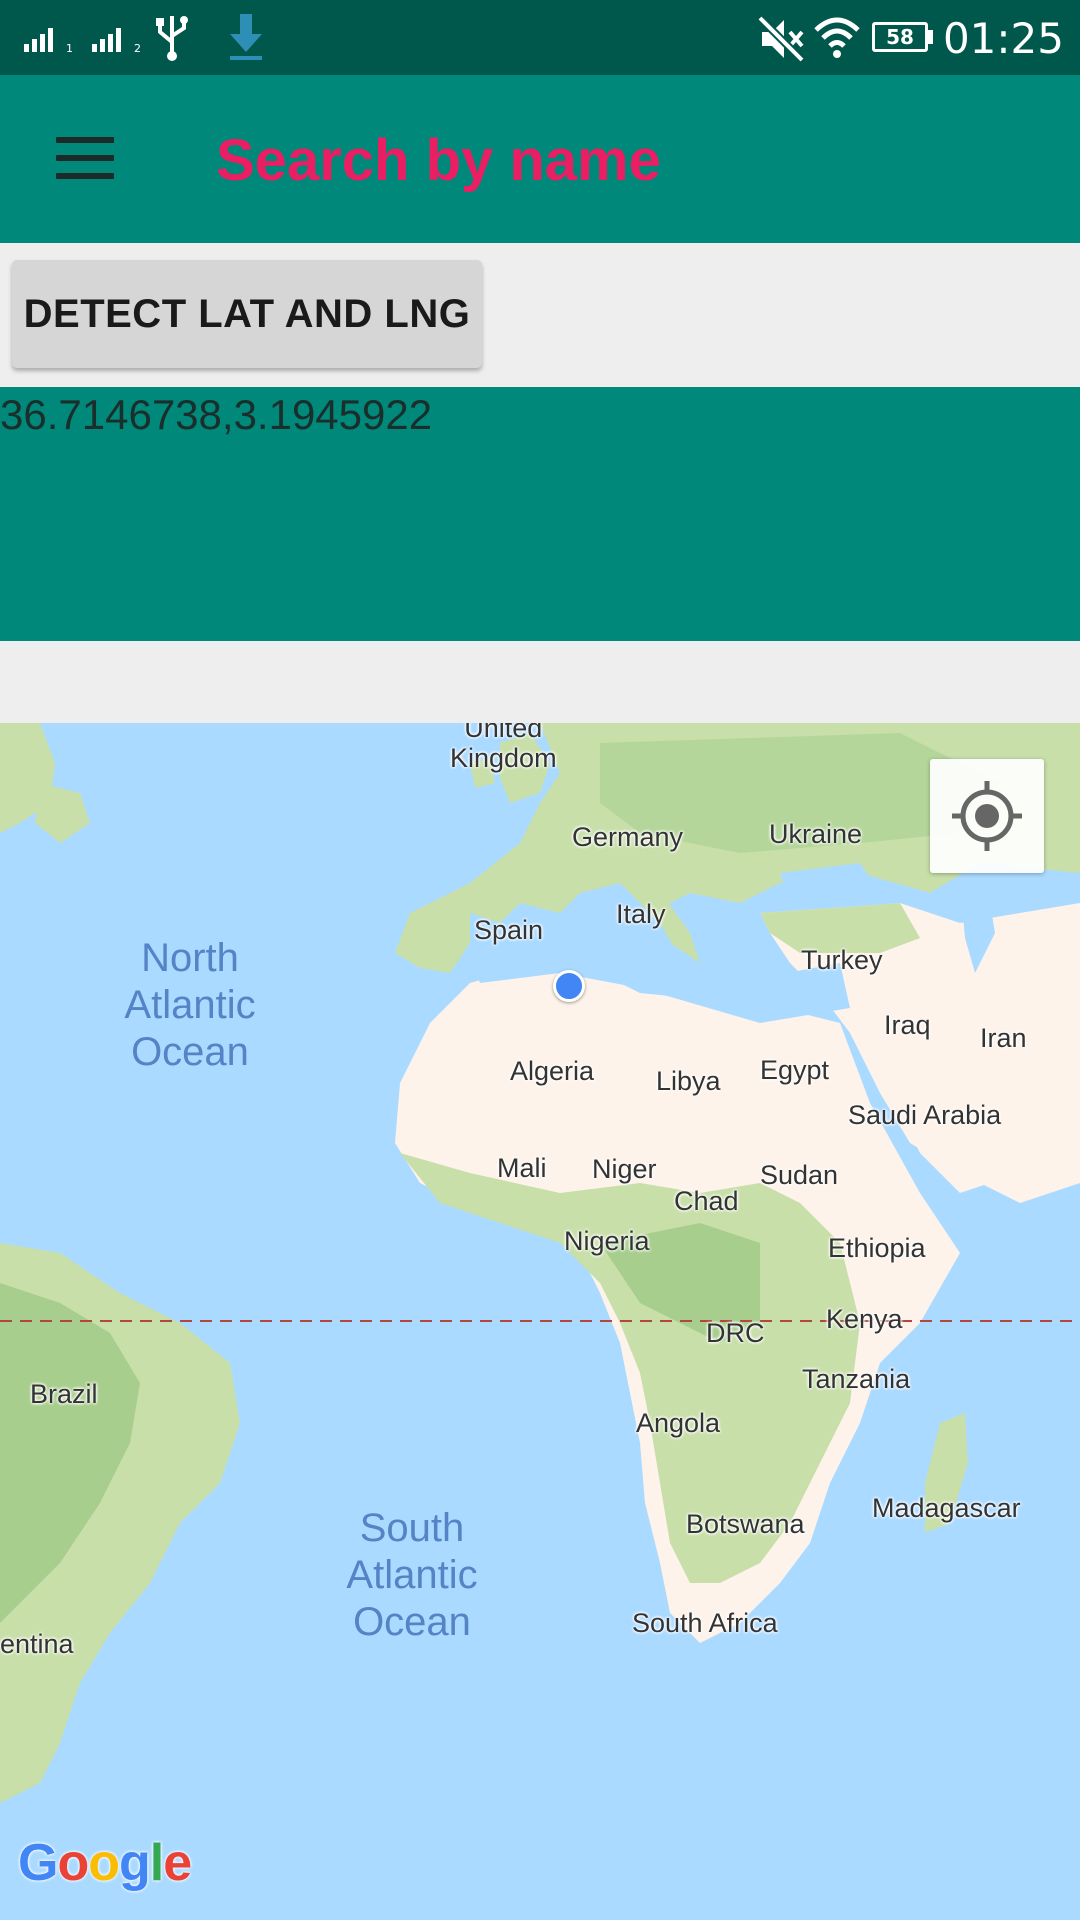 This screenshot has height=1920, width=1080. Describe the element at coordinates (1003, 1038) in the screenshot. I see `country-label-iran: Iran` at that location.